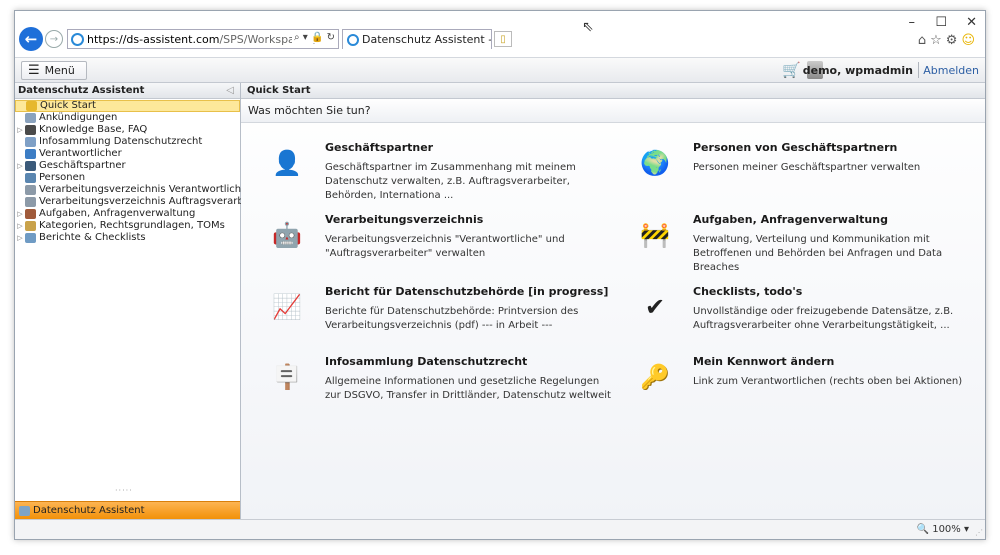 The height and width of the screenshot is (555, 1000). I want to click on maximize-button: ☐, so click(941, 22).